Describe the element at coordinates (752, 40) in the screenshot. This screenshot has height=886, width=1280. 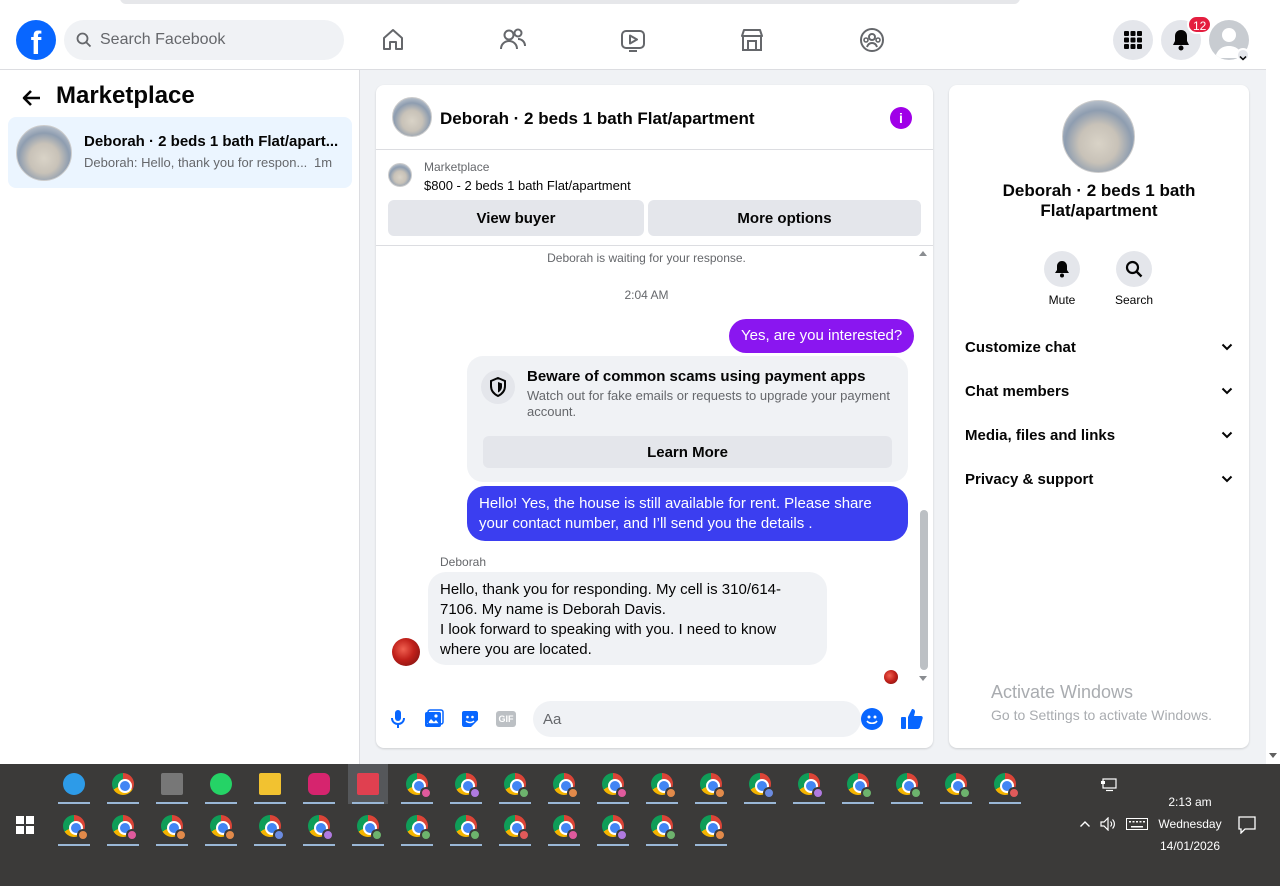
I see `marketplace-tab` at that location.